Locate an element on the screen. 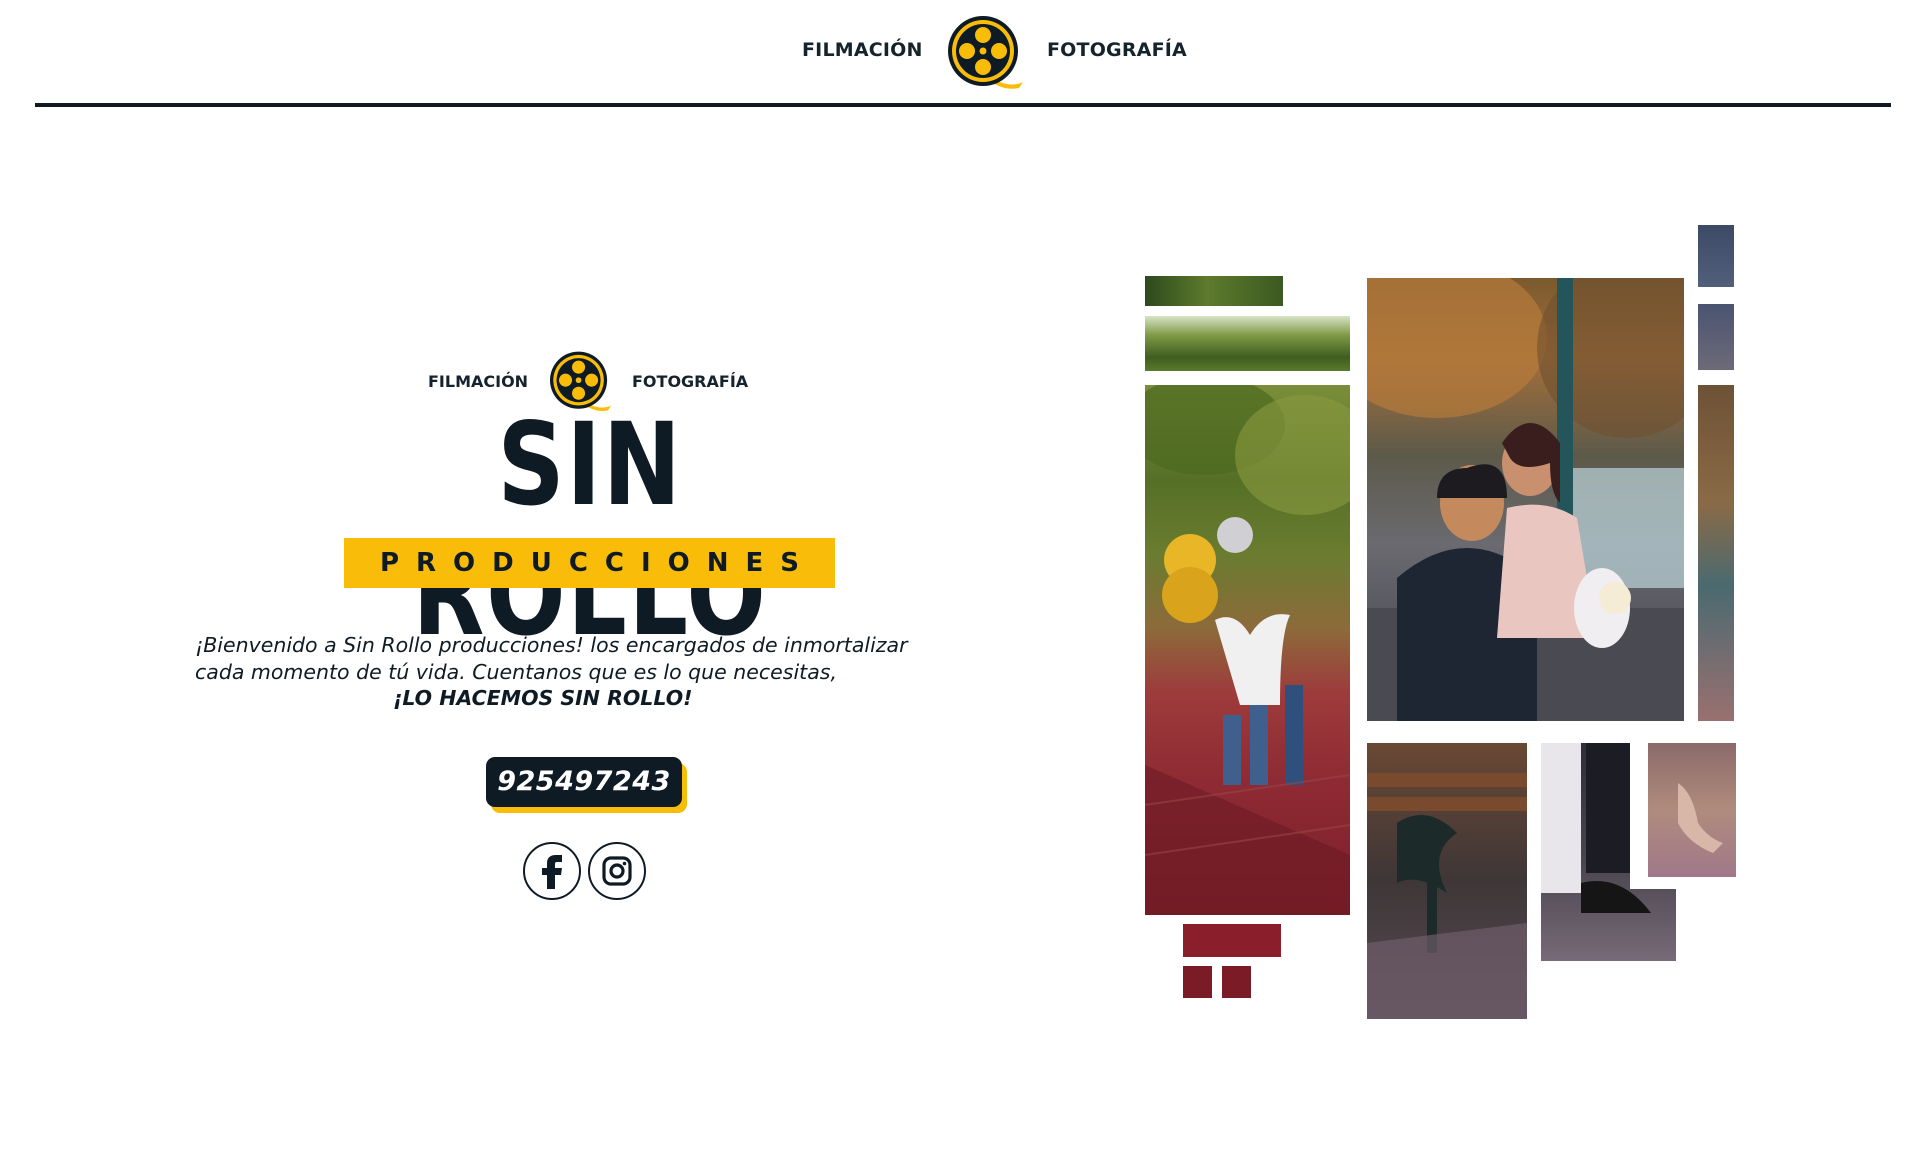  collage-photo-heels is located at coordinates (1692, 810).